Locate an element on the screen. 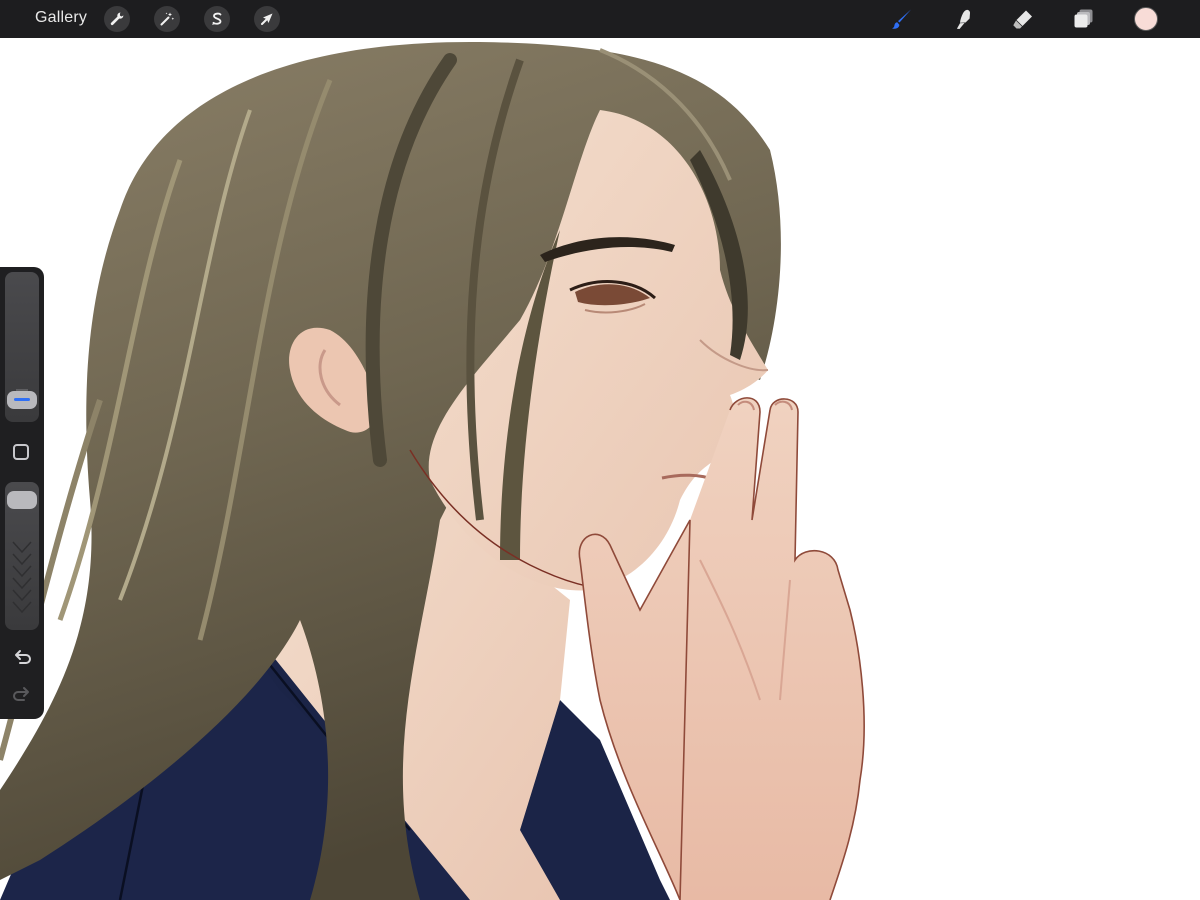 The image size is (1200, 900). brush-size-slider is located at coordinates (22, 347).